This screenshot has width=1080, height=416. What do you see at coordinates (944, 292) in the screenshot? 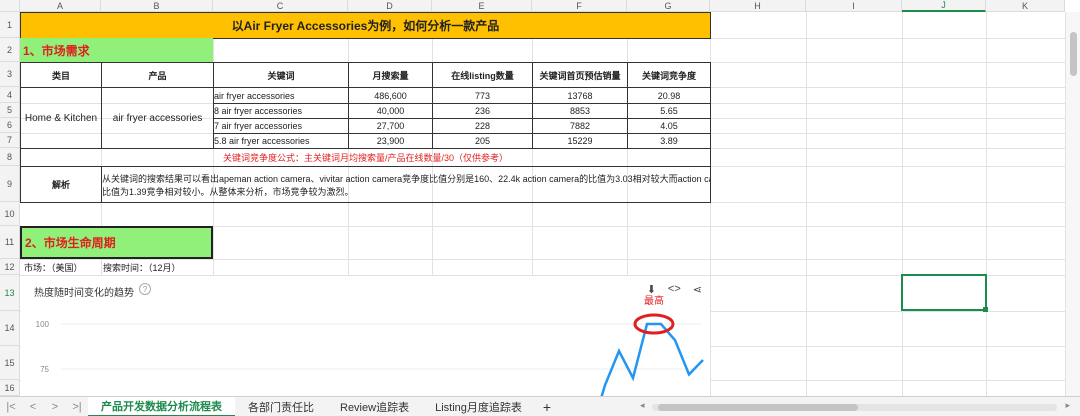
I see `selected-cell` at bounding box center [944, 292].